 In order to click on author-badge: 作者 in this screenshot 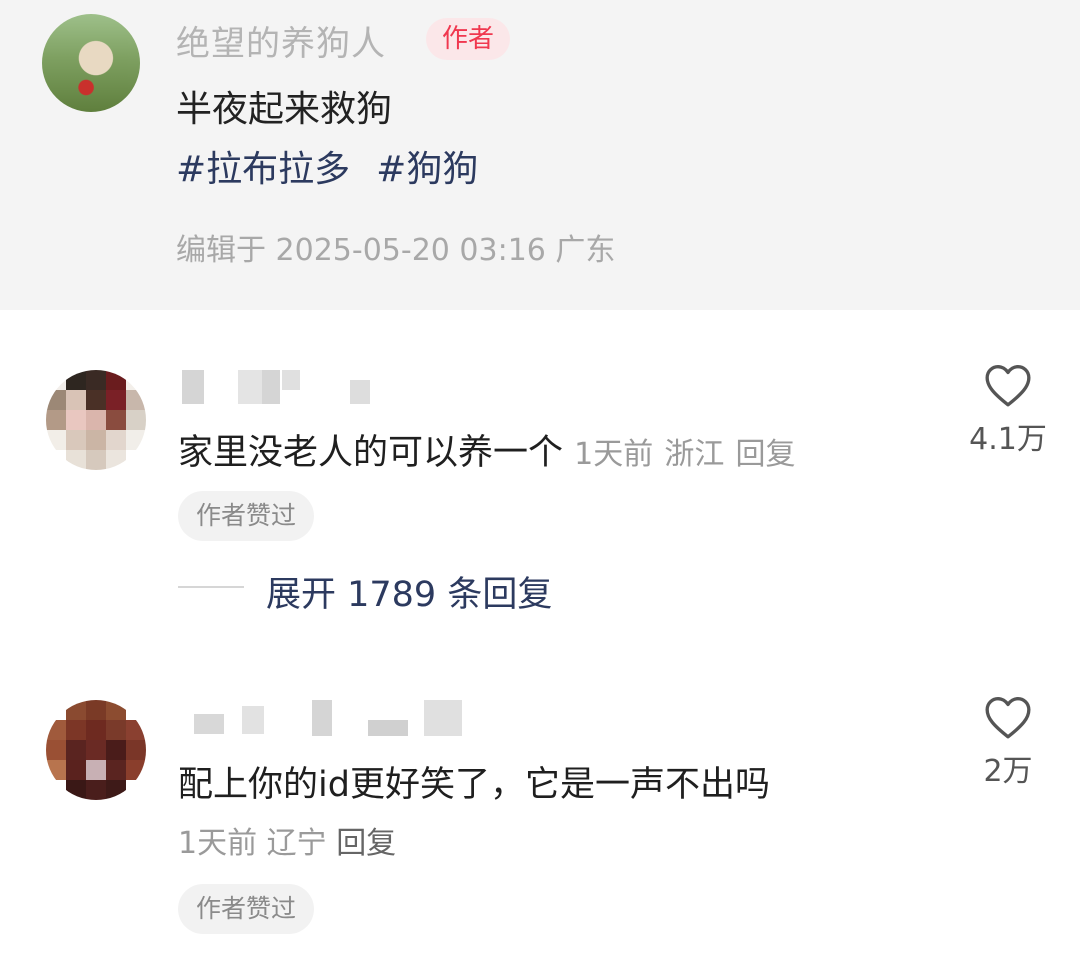, I will do `click(468, 39)`.